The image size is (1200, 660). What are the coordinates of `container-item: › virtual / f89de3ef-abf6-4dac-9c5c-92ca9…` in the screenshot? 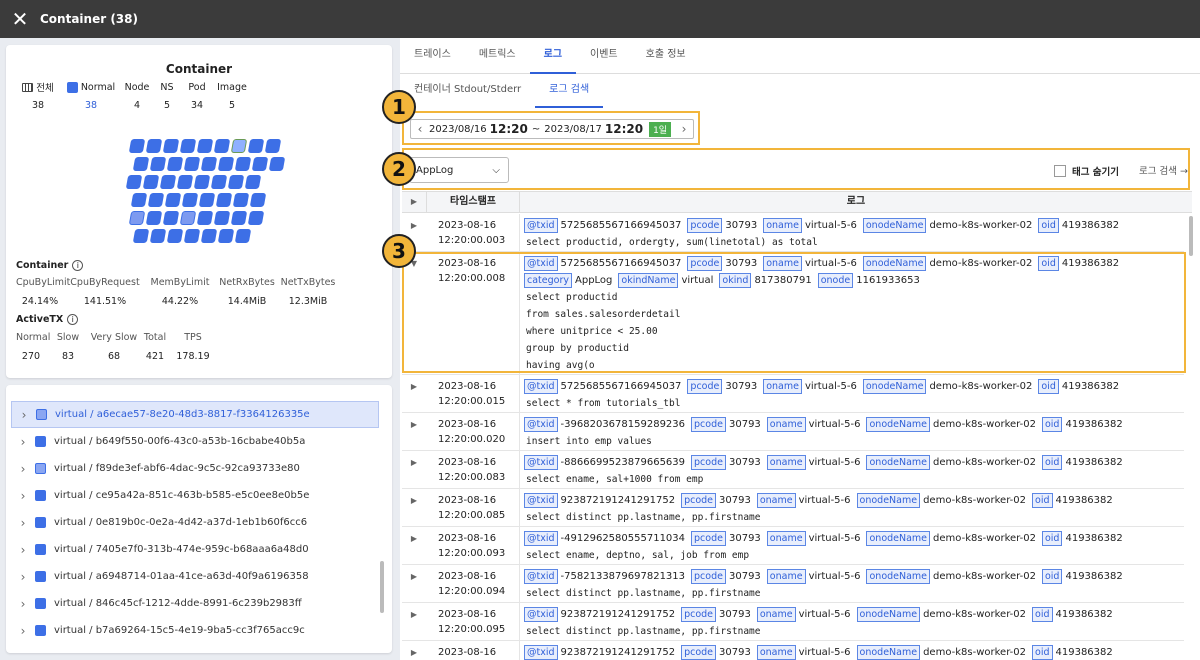 It's located at (195, 468).